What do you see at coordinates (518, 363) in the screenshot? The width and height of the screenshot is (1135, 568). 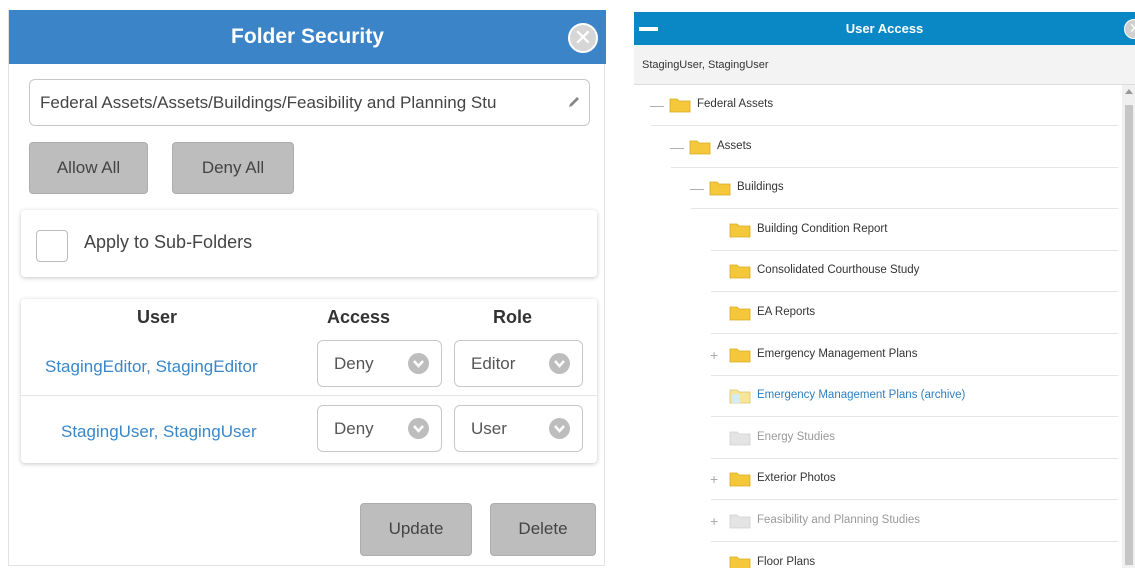 I see `role-select: Editor` at bounding box center [518, 363].